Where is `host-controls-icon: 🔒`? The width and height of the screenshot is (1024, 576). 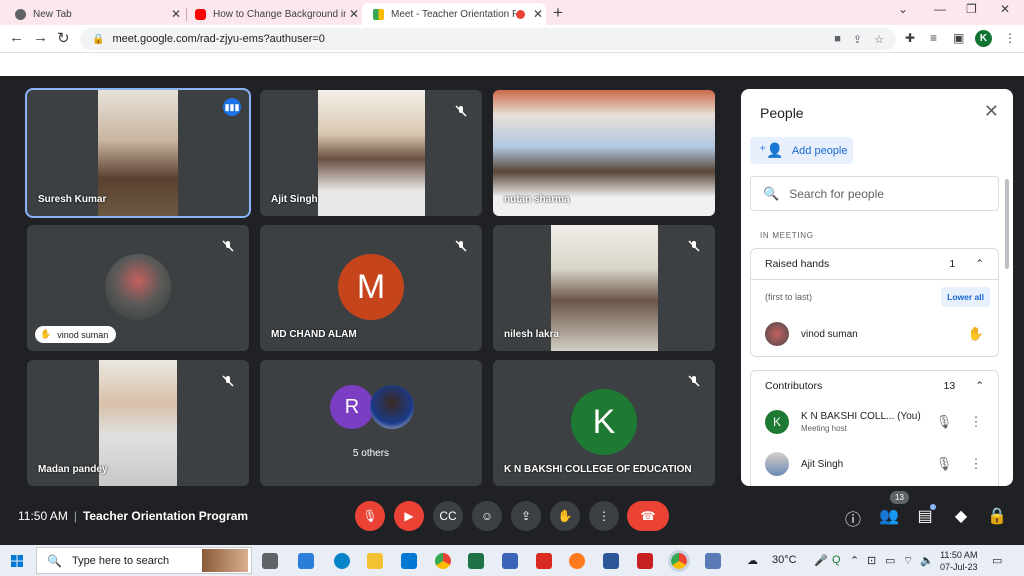
host-controls-icon: 🔒 is located at coordinates (997, 516).